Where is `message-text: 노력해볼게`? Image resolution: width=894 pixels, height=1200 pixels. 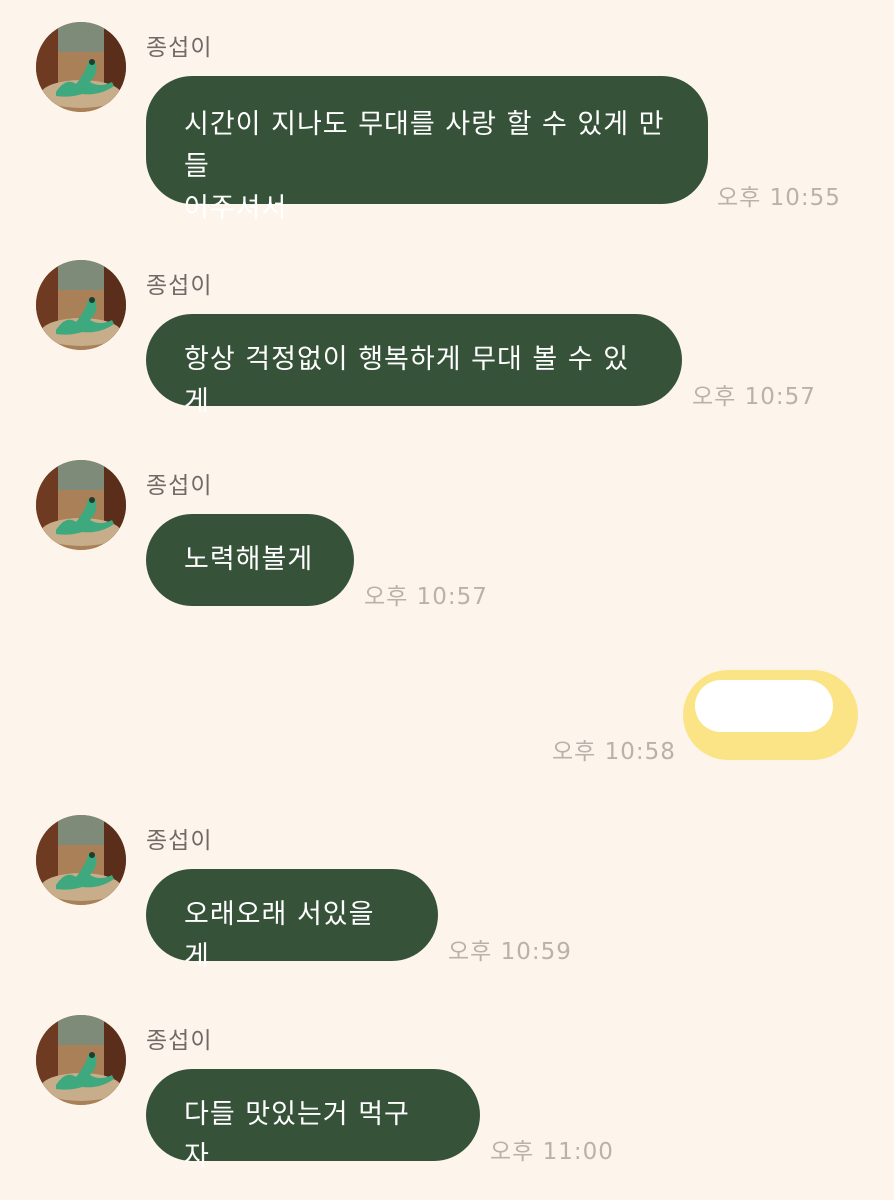
message-text: 노력해볼게 is located at coordinates (249, 559).